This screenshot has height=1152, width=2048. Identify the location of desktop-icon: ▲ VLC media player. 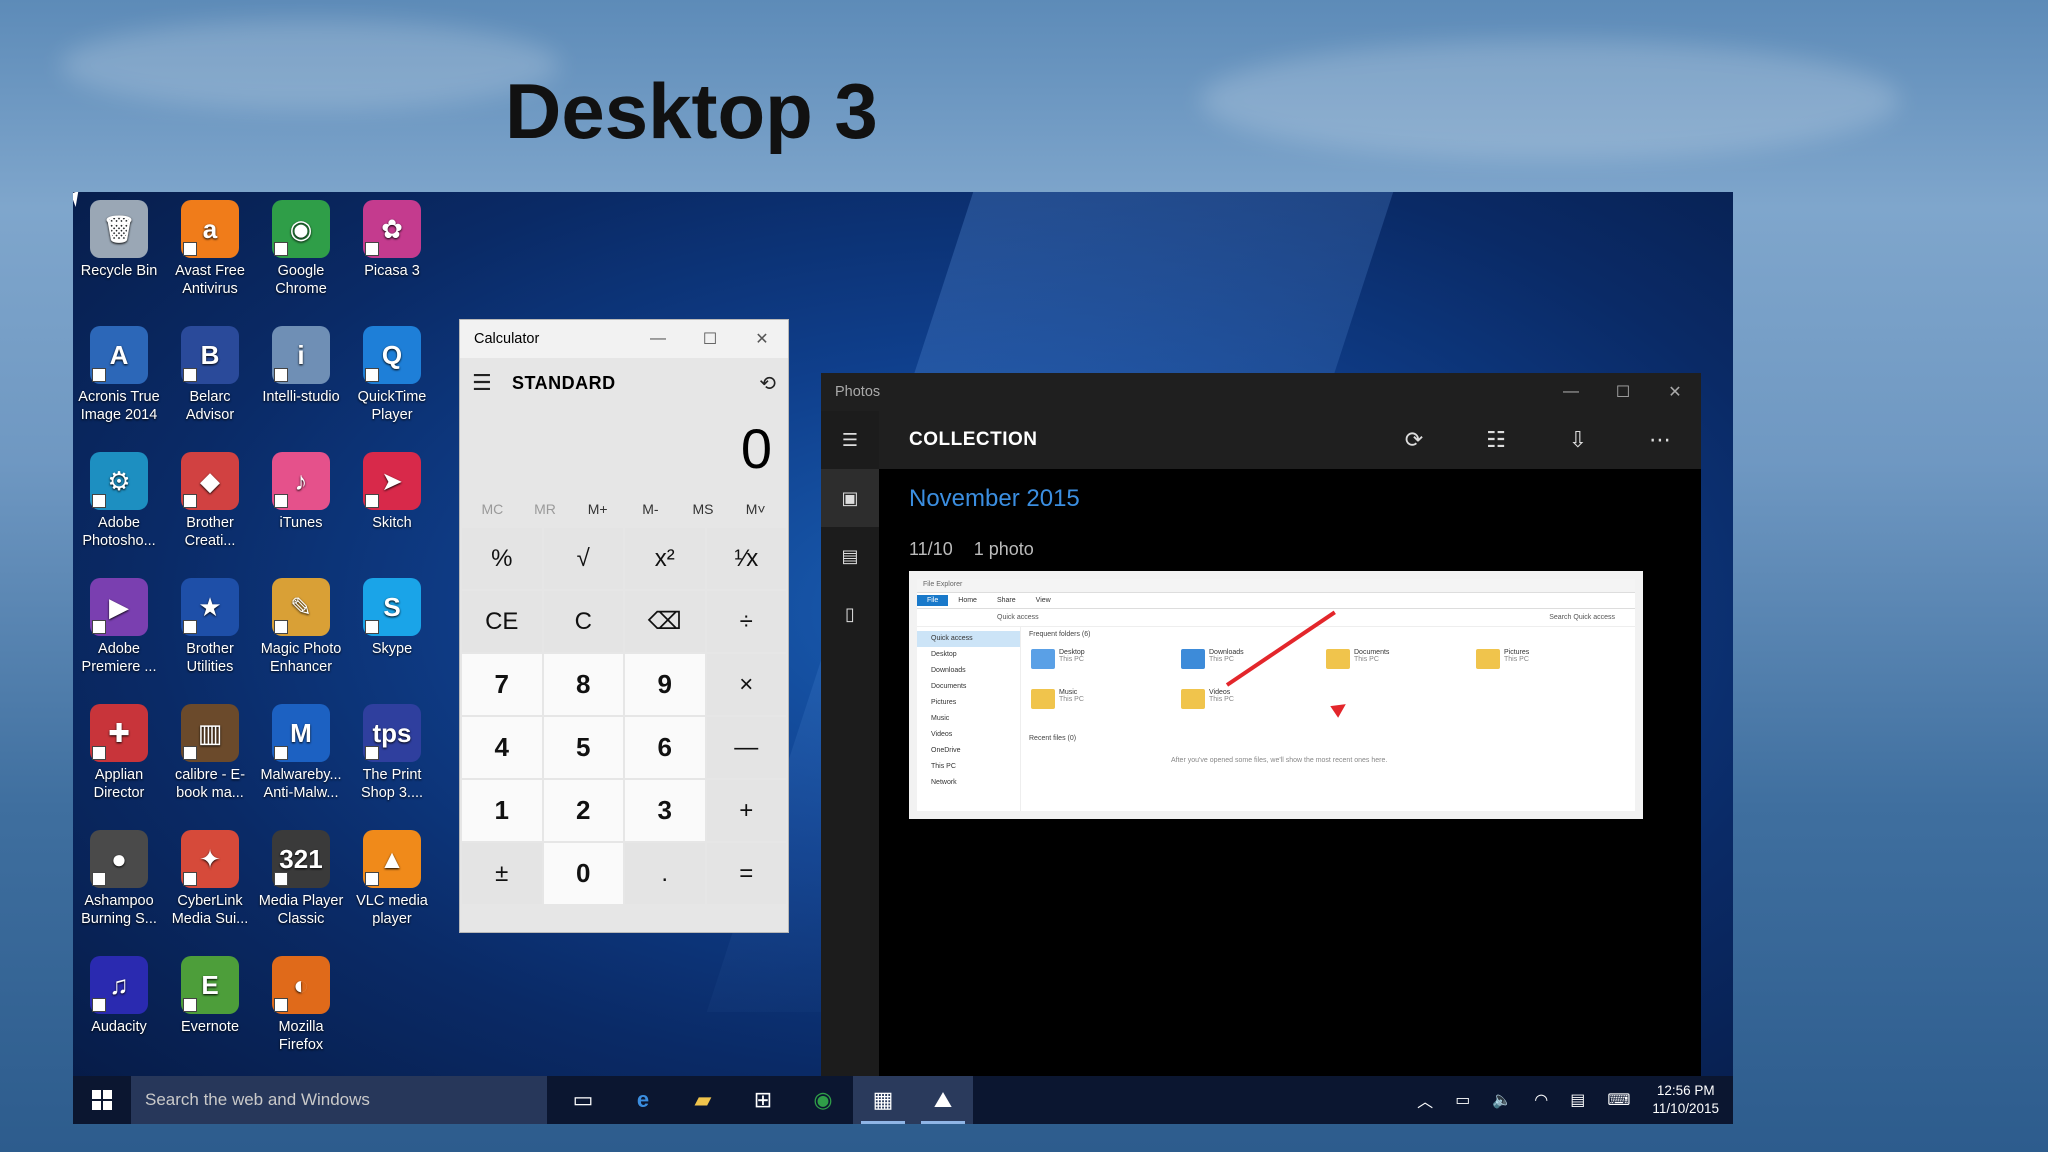
(392, 879).